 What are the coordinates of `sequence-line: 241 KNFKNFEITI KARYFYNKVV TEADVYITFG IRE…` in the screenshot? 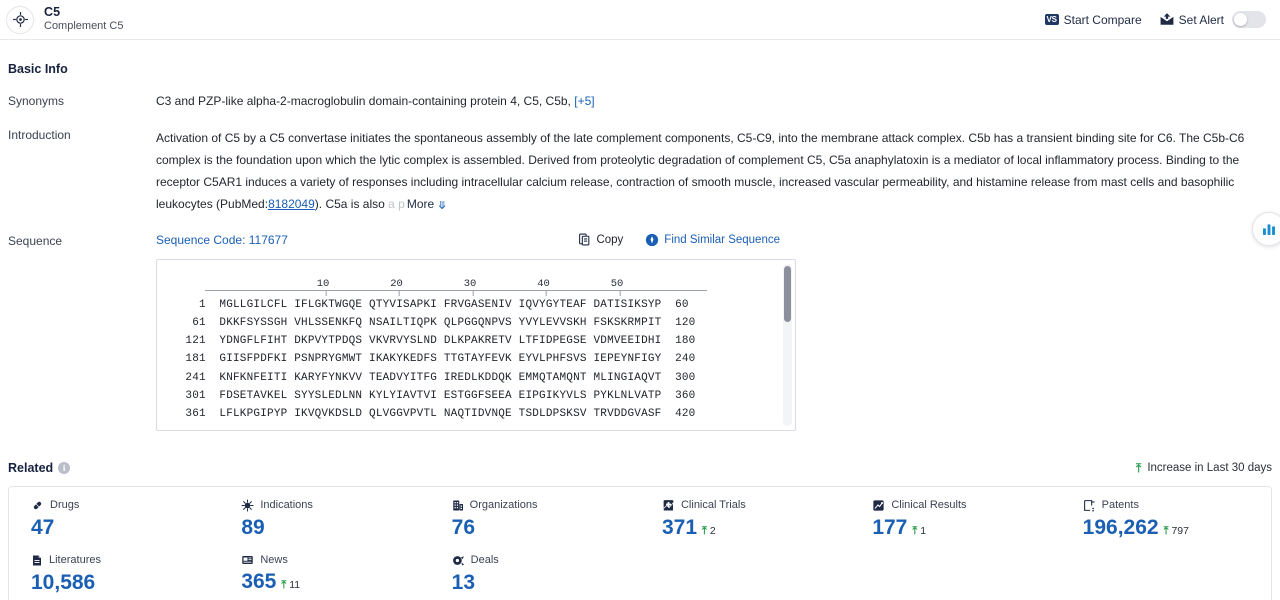 It's located at (430, 377).